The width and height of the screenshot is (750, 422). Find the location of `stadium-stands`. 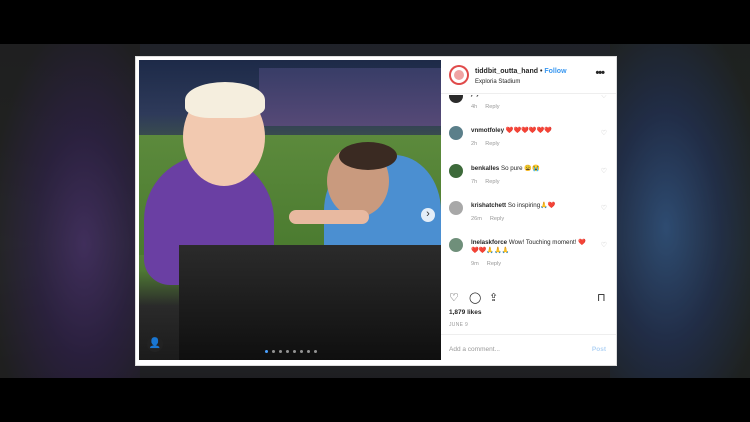

stadium-stands is located at coordinates (350, 97).